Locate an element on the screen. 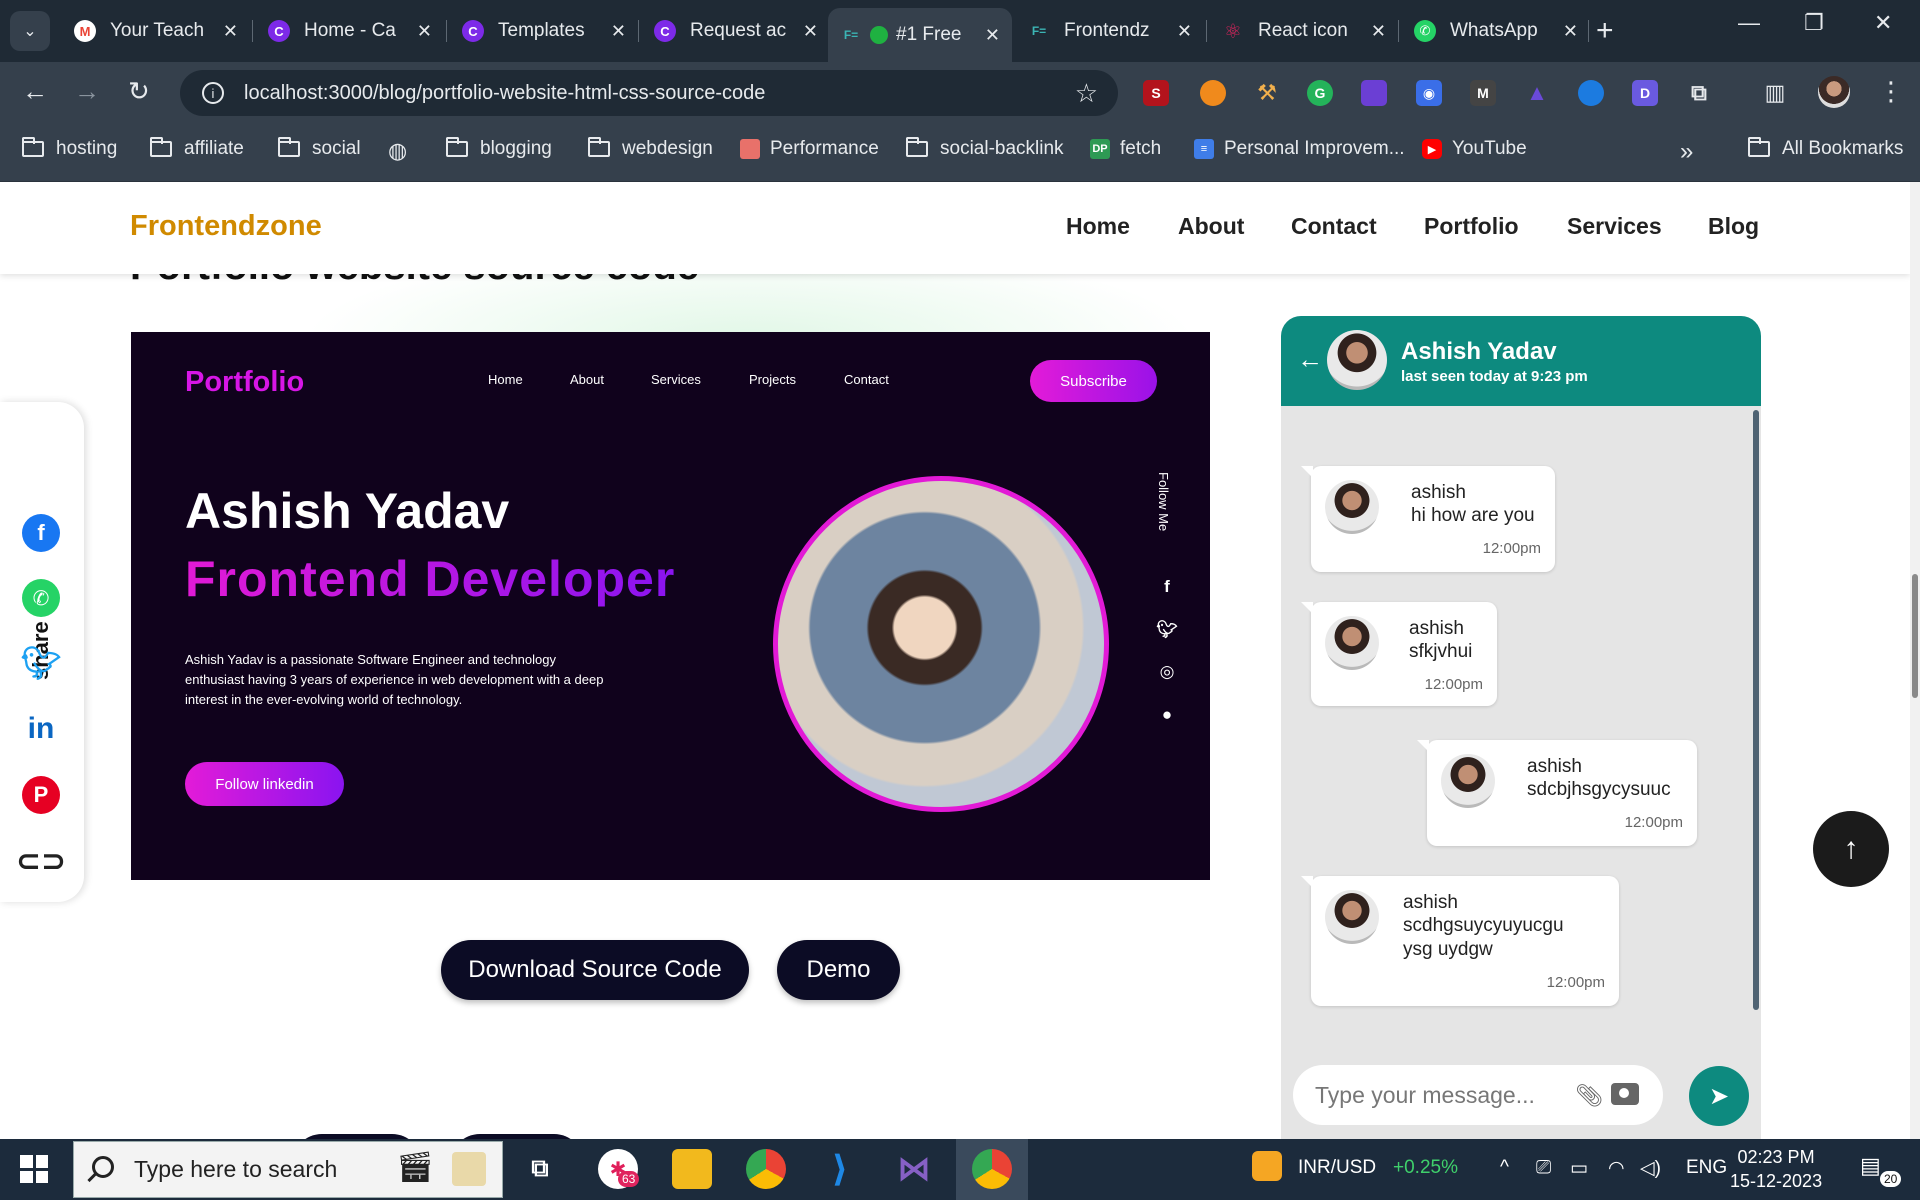  bookmark-folder-blogging: blogging is located at coordinates (499, 148).